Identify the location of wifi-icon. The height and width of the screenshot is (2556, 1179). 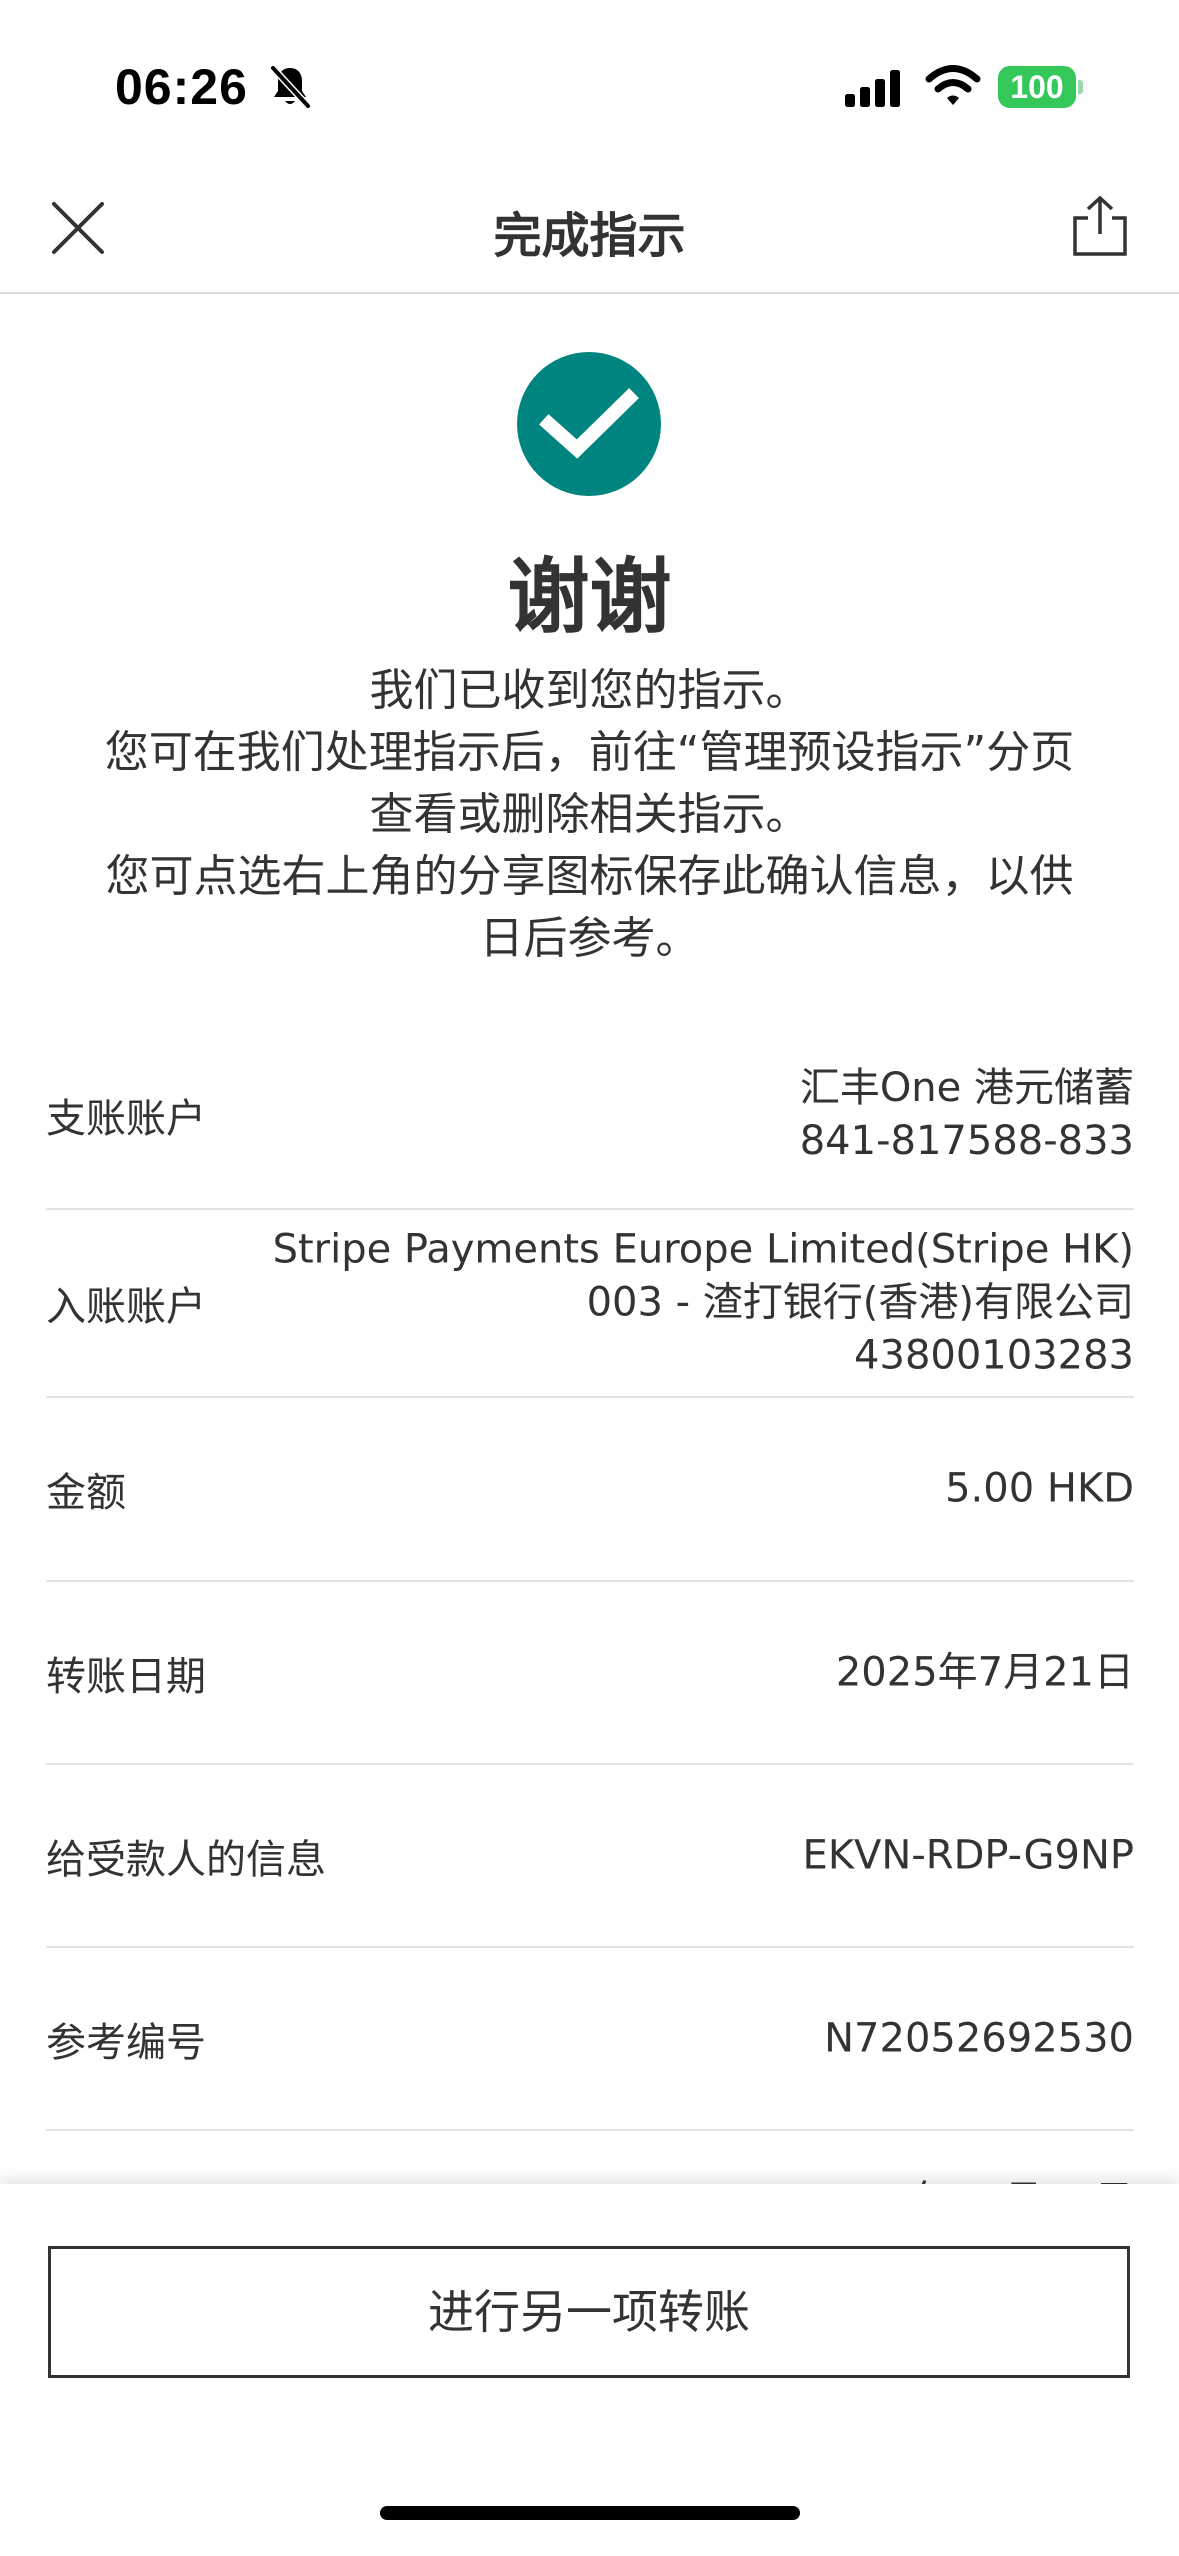
(953, 85).